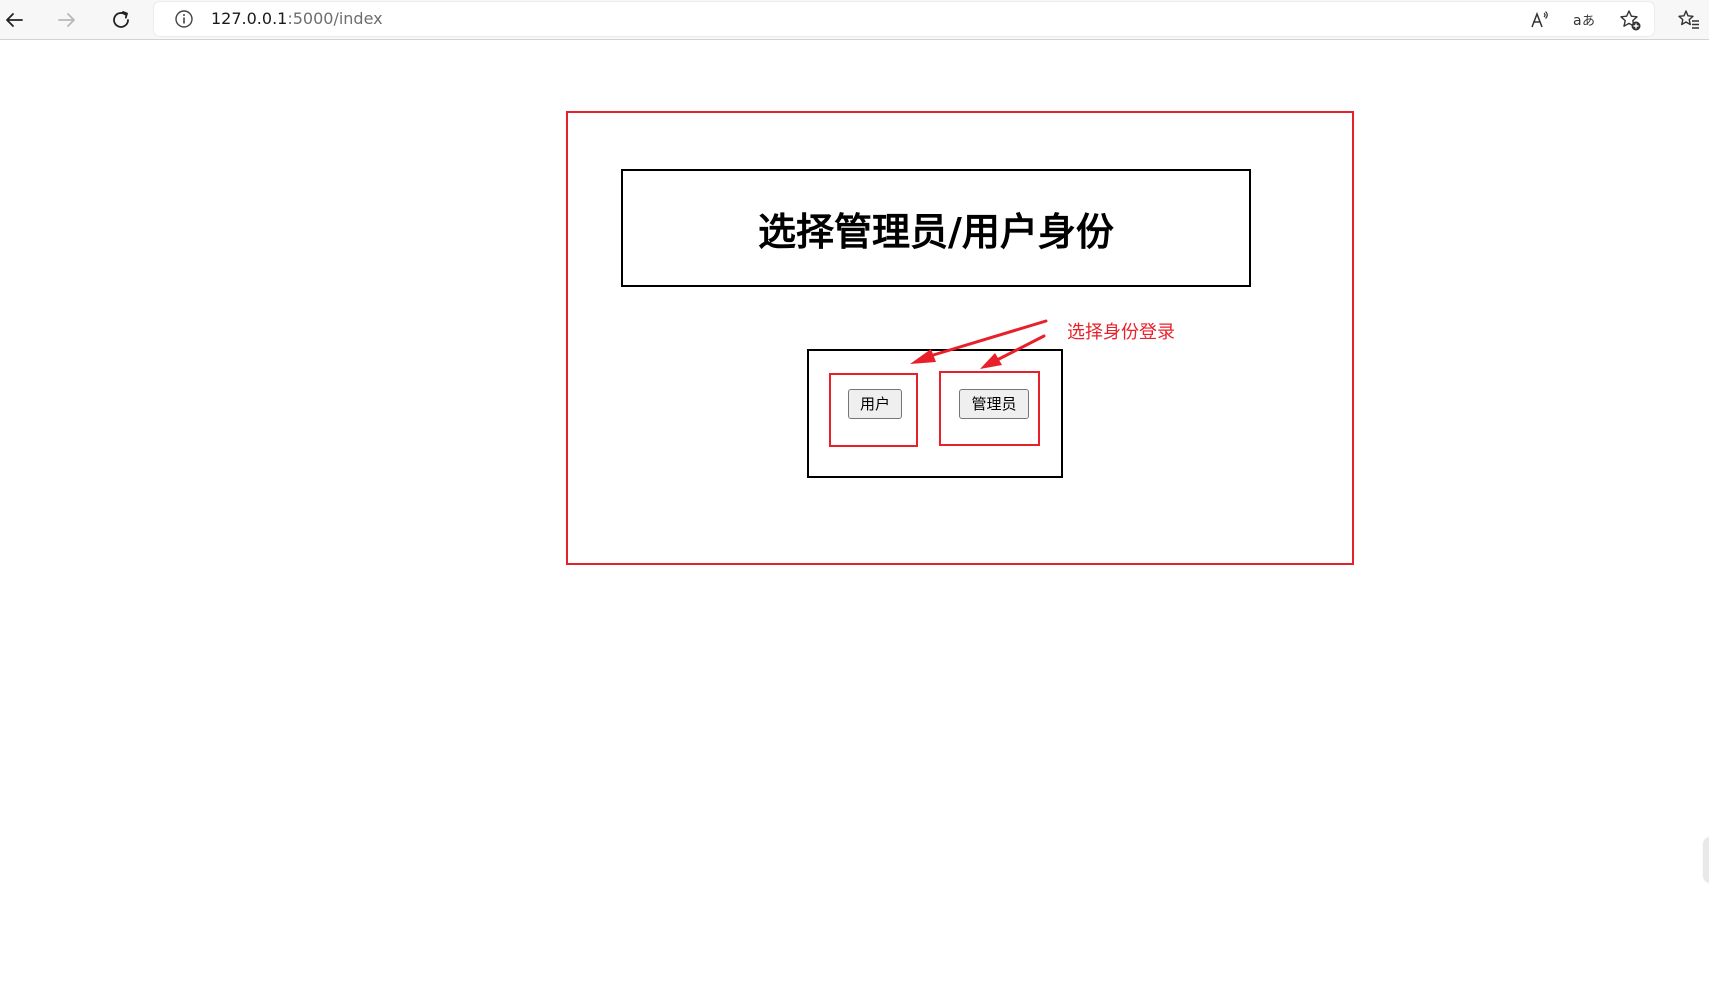 Image resolution: width=1709 pixels, height=981 pixels. Describe the element at coordinates (1630, 20) in the screenshot. I see `favorite-add-icon` at that location.